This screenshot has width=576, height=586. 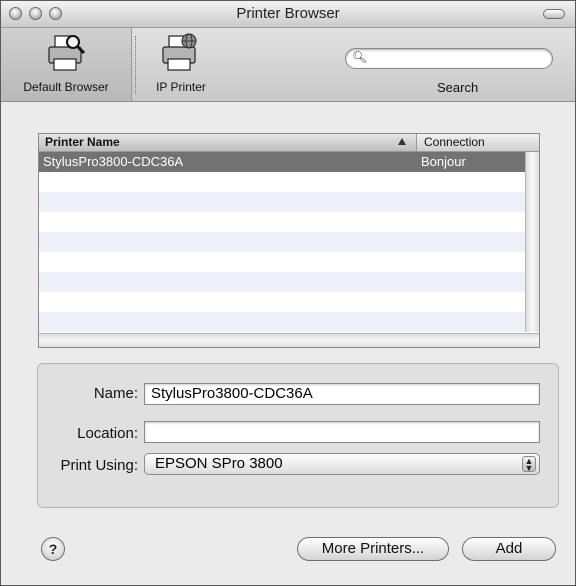 I want to click on toolbar: Default Browser IP Printer 🔍︎ Search, so click(x=288, y=65).